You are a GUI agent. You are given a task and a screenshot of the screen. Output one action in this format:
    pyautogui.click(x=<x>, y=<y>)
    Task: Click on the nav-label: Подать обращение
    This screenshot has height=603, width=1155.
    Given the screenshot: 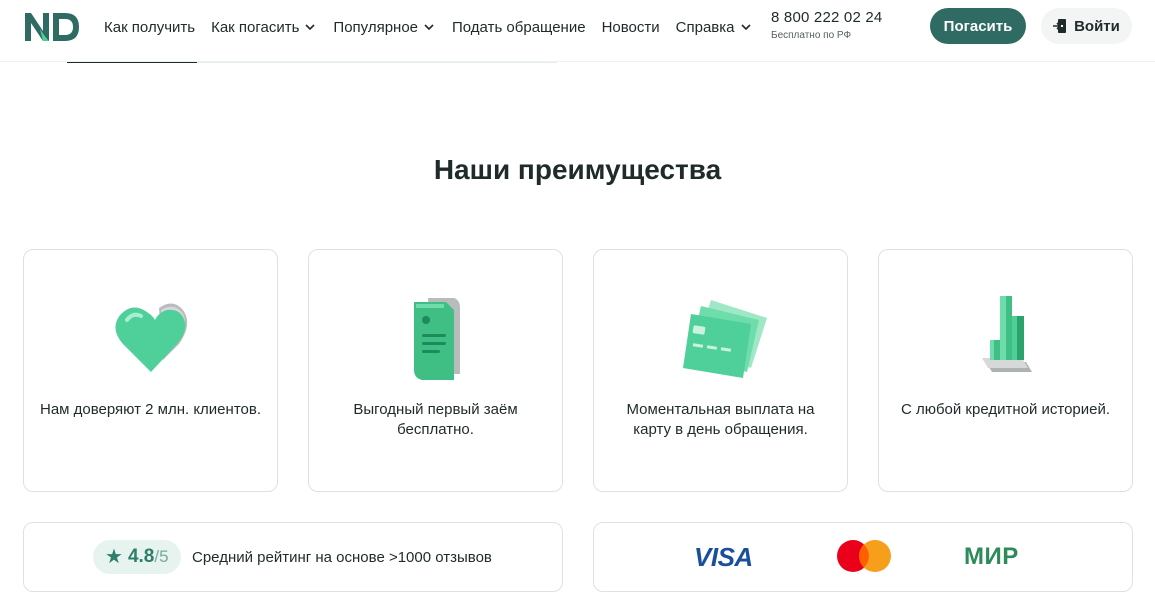 What is the action you would take?
    pyautogui.click(x=519, y=27)
    